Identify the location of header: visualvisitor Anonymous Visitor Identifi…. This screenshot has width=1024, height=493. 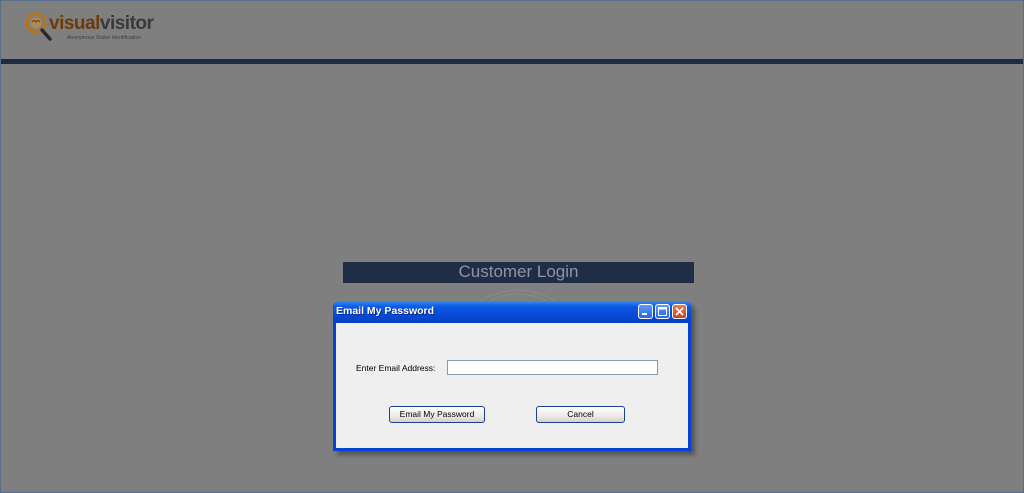
(512, 30).